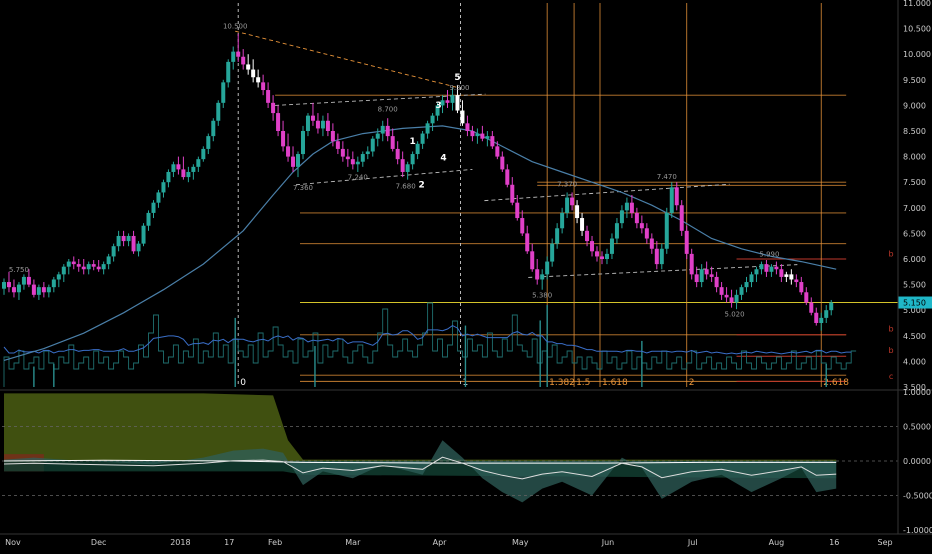 The image size is (932, 554). I want to click on price-annotation: 7.240, so click(358, 178).